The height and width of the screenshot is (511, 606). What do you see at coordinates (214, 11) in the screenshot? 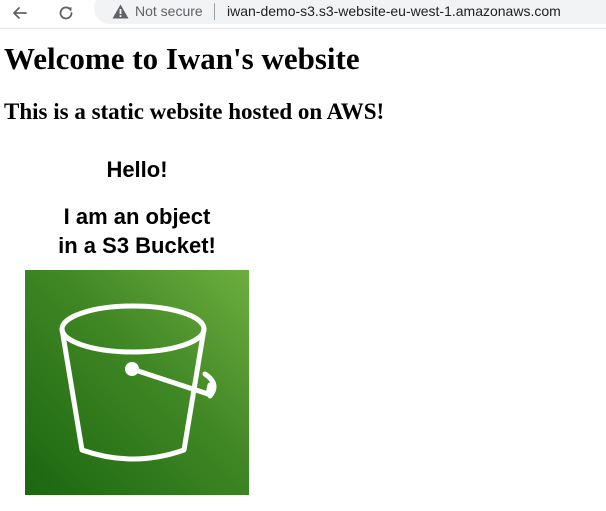
I see `address-divider` at bounding box center [214, 11].